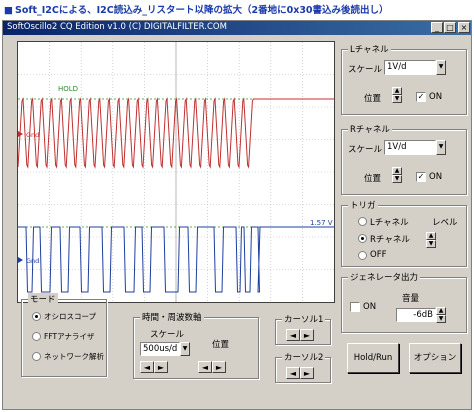 The width and height of the screenshot is (474, 412). What do you see at coordinates (431, 236) in the screenshot?
I see `trigger-level-up: ▲` at bounding box center [431, 236].